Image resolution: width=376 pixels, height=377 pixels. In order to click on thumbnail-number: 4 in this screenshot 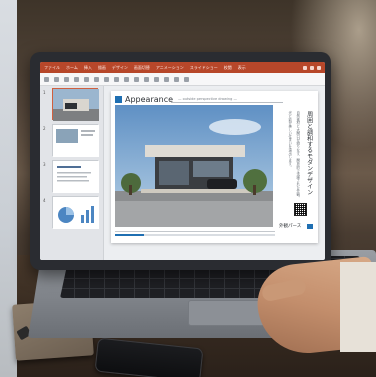, I will do `click(44, 200)`.